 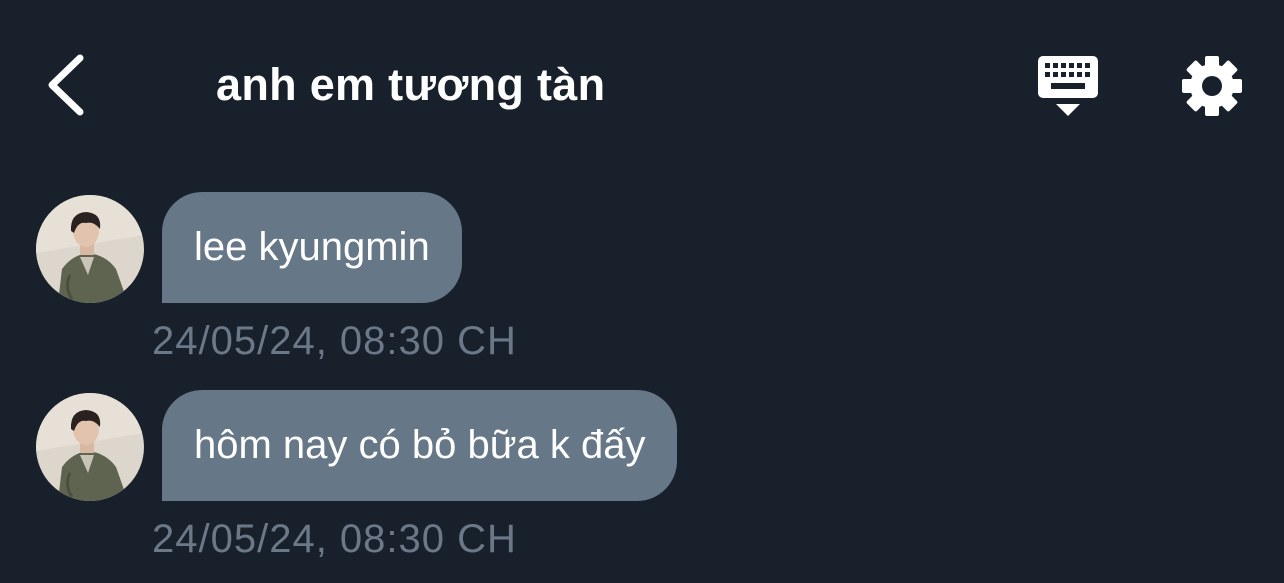 I want to click on keyboard-button, so click(x=1068, y=86).